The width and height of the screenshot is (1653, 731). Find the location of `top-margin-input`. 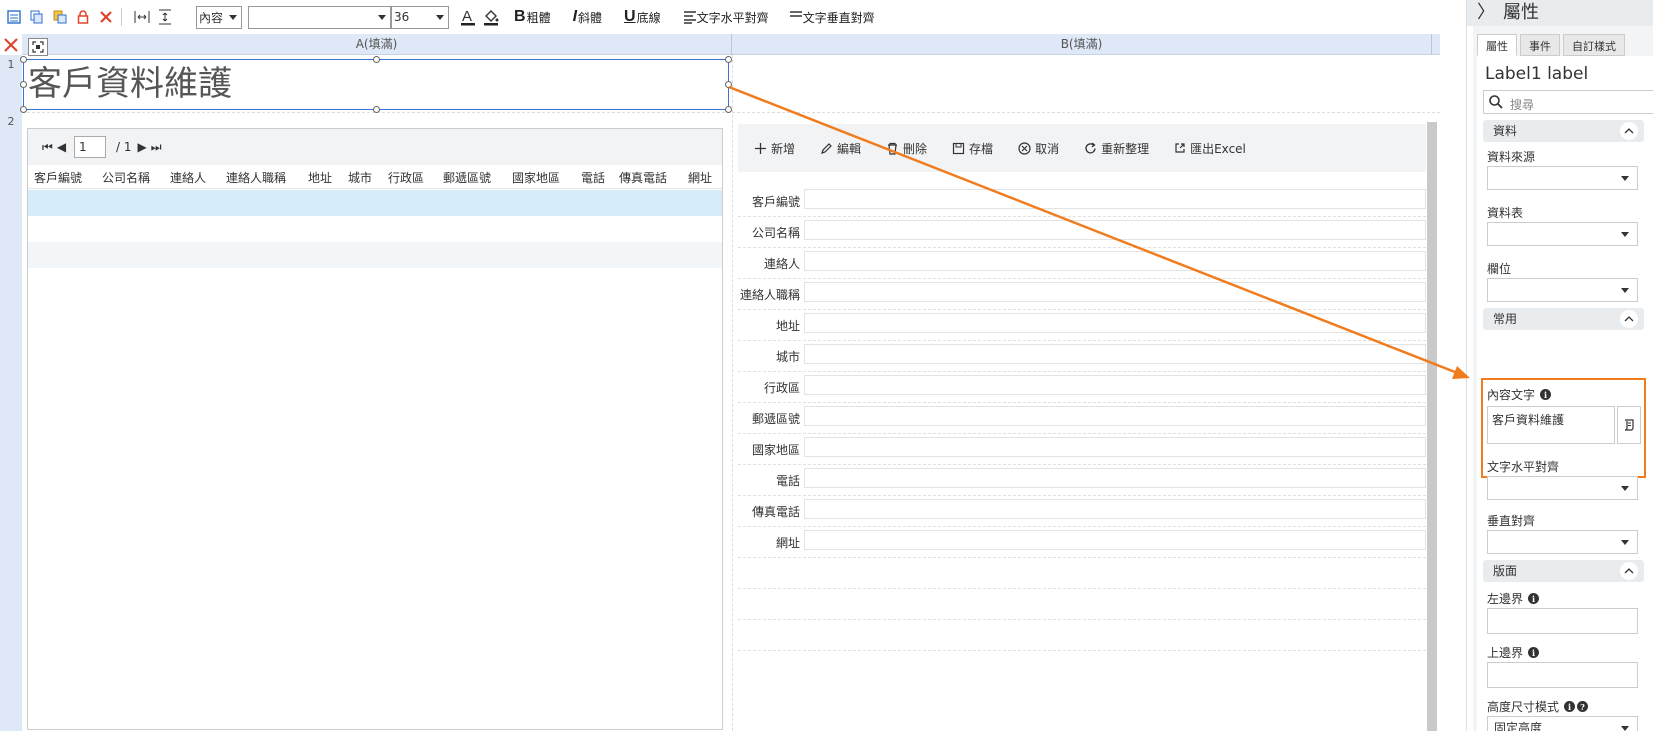

top-margin-input is located at coordinates (1562, 675).